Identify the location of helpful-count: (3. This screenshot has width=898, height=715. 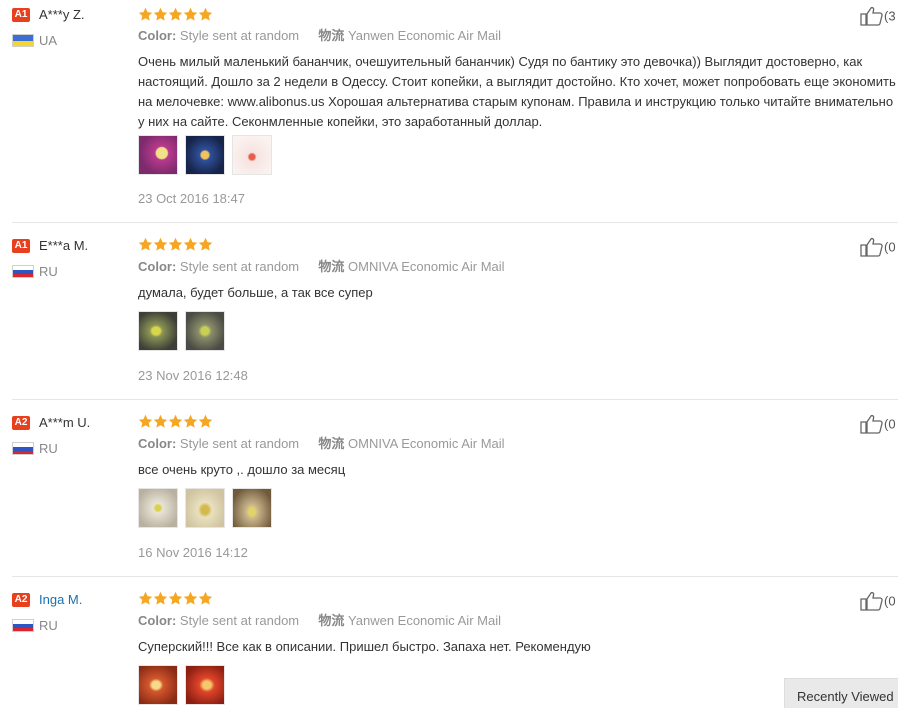
(890, 16).